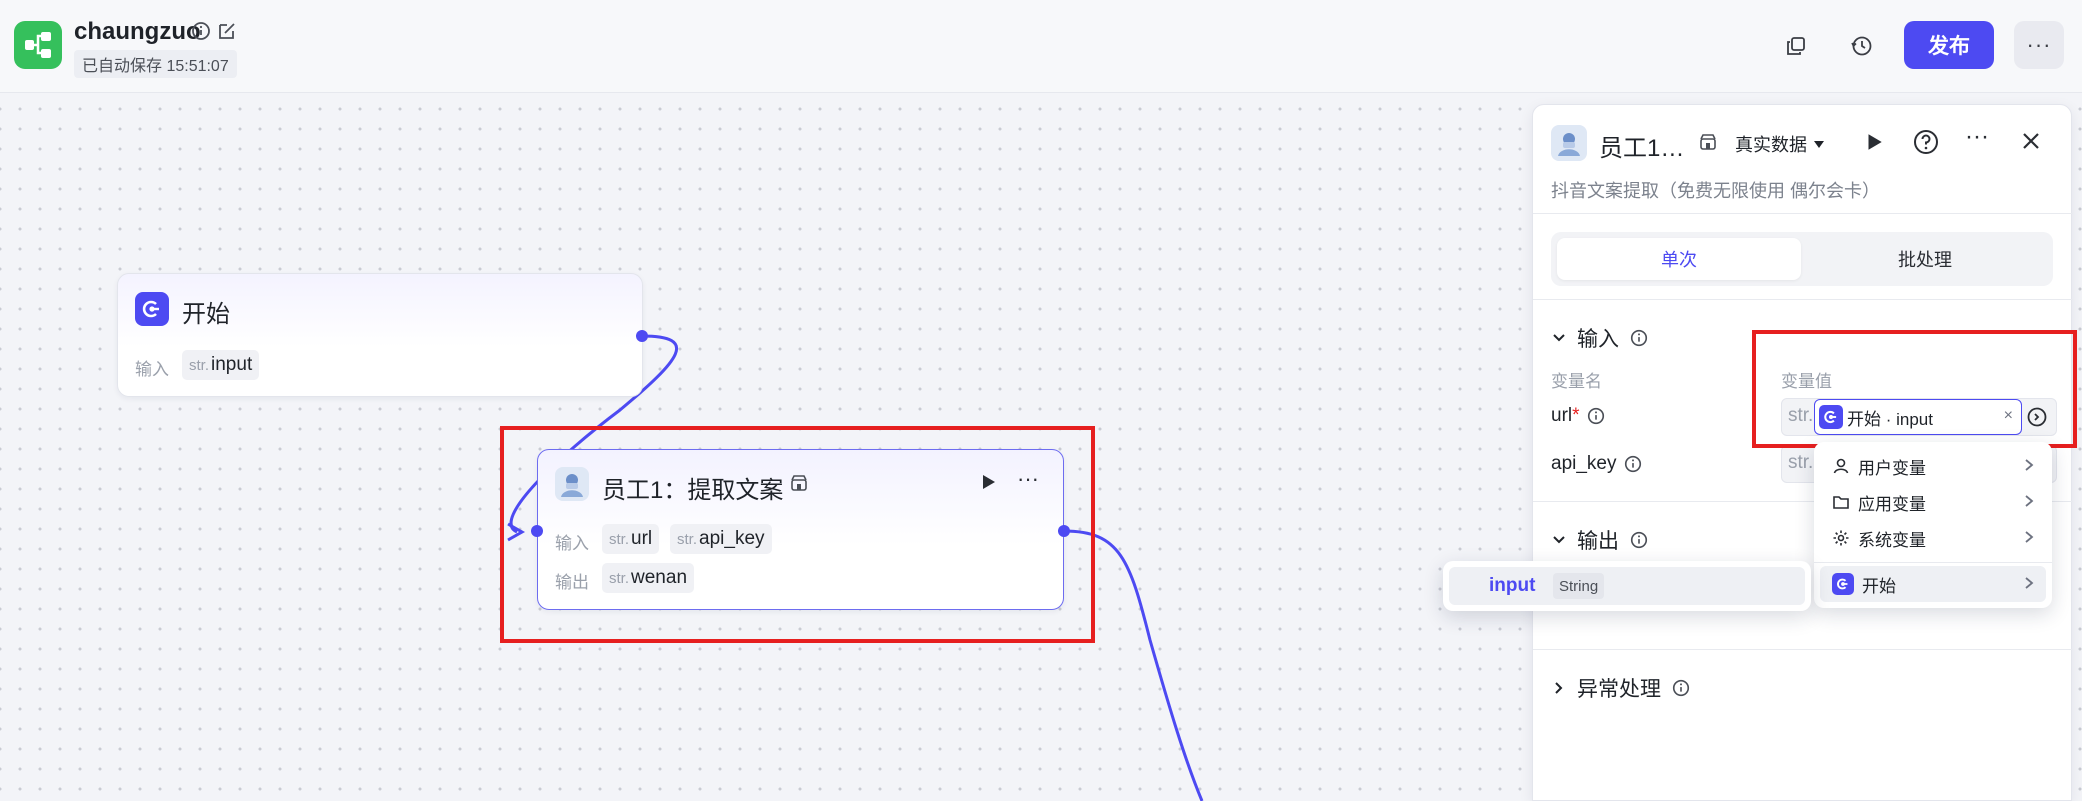 The image size is (2082, 801). I want to click on start-input-var: str. input, so click(221, 365).